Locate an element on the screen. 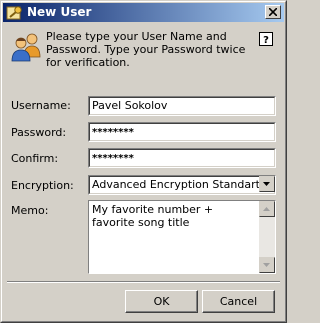 Image resolution: width=320 pixels, height=323 pixels. arrow-up-icon is located at coordinates (266, 209).